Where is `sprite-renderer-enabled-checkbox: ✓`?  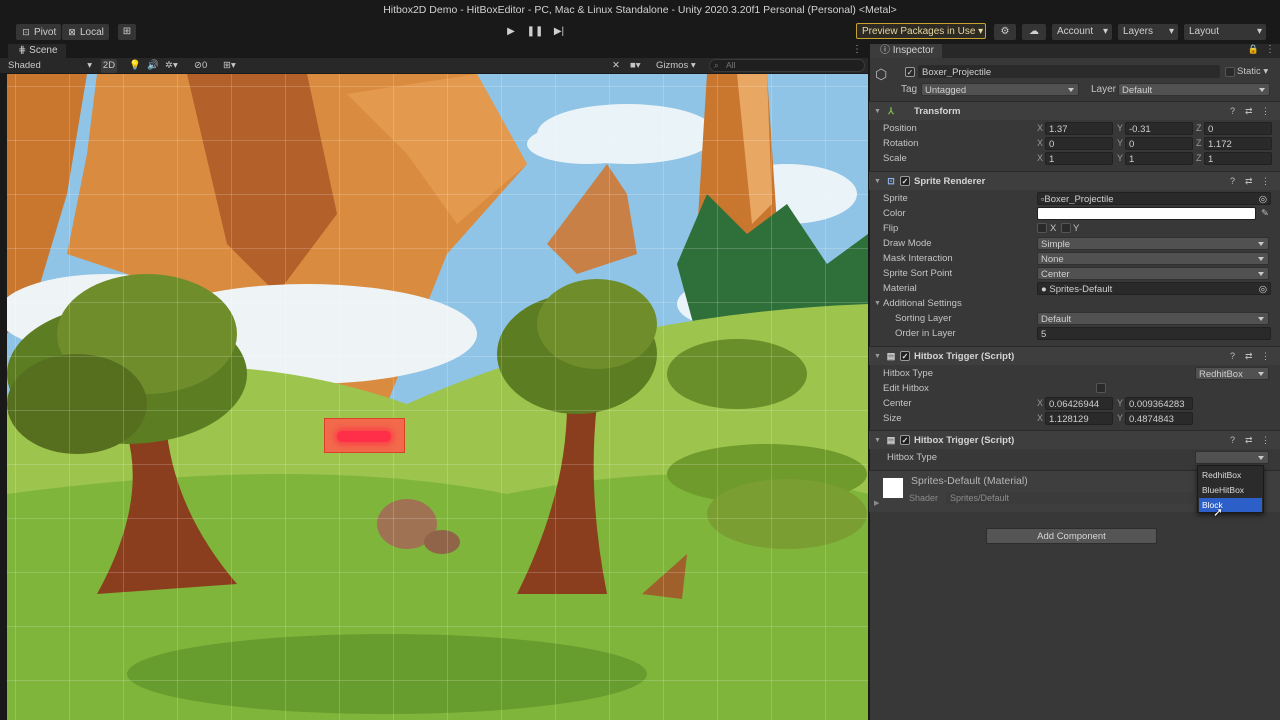 sprite-renderer-enabled-checkbox: ✓ is located at coordinates (905, 181).